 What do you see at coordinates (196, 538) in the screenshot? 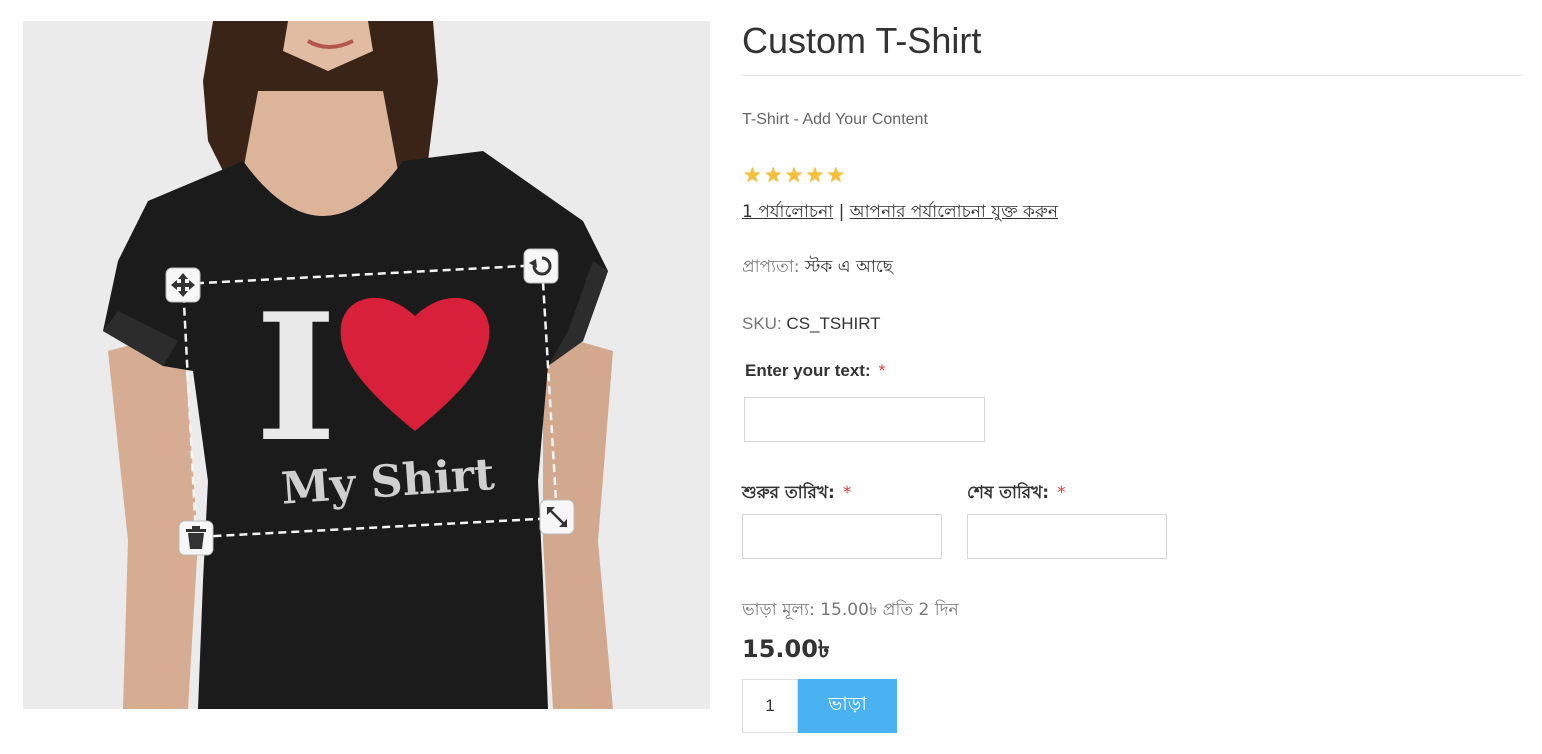
I see `delete-icon` at bounding box center [196, 538].